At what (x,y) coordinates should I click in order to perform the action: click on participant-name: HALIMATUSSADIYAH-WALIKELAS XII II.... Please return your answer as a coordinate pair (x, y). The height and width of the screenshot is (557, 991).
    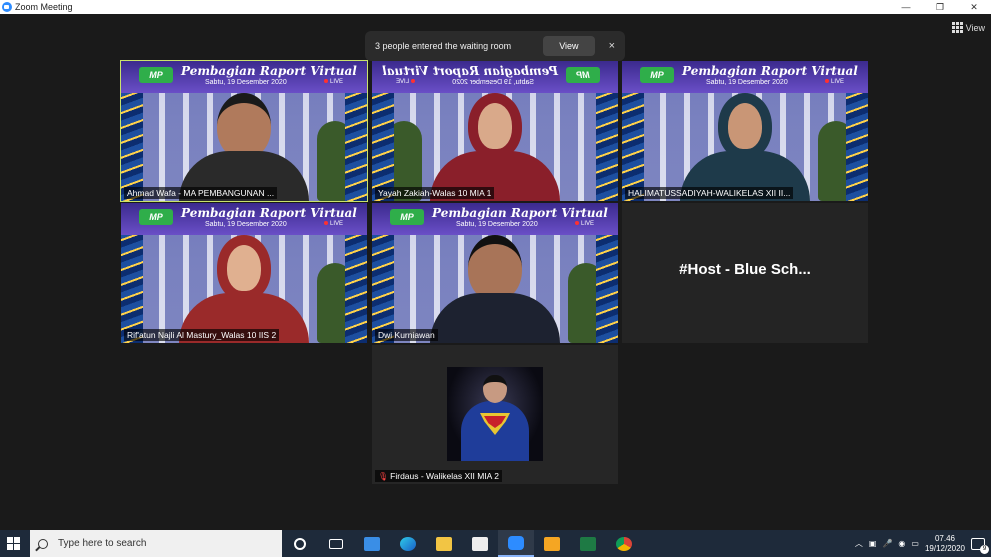
    Looking at the image, I should click on (709, 193).